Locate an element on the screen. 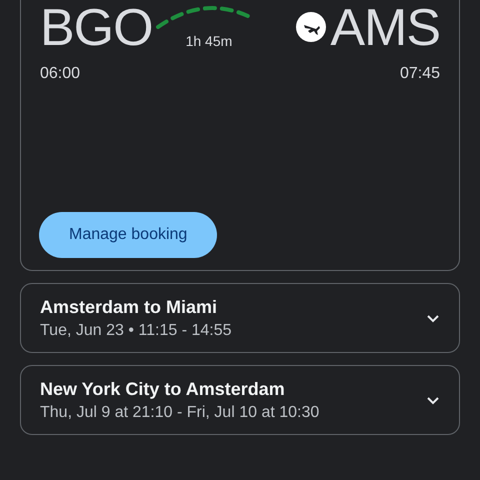 Image resolution: width=480 pixels, height=480 pixels. destination-code: AMS is located at coordinates (385, 28).